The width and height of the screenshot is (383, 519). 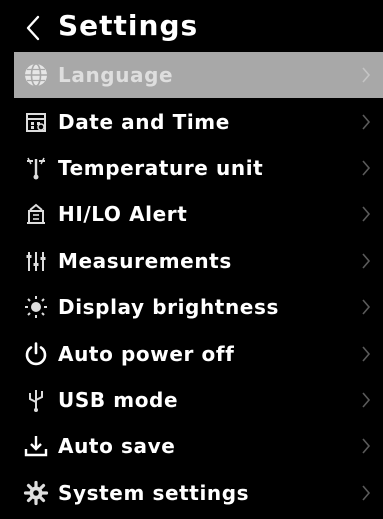 I want to click on power-icon, so click(x=36, y=354).